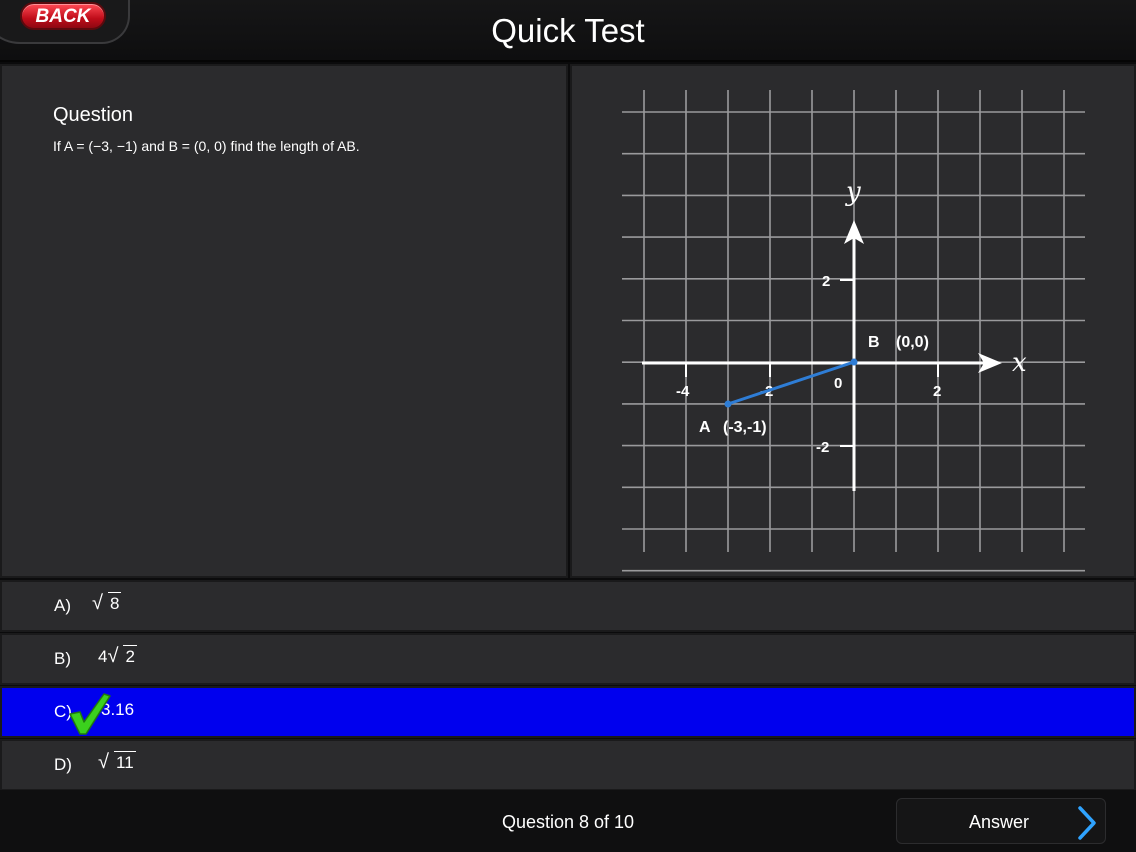 Image resolution: width=1136 pixels, height=852 pixels. I want to click on point-a, so click(728, 404).